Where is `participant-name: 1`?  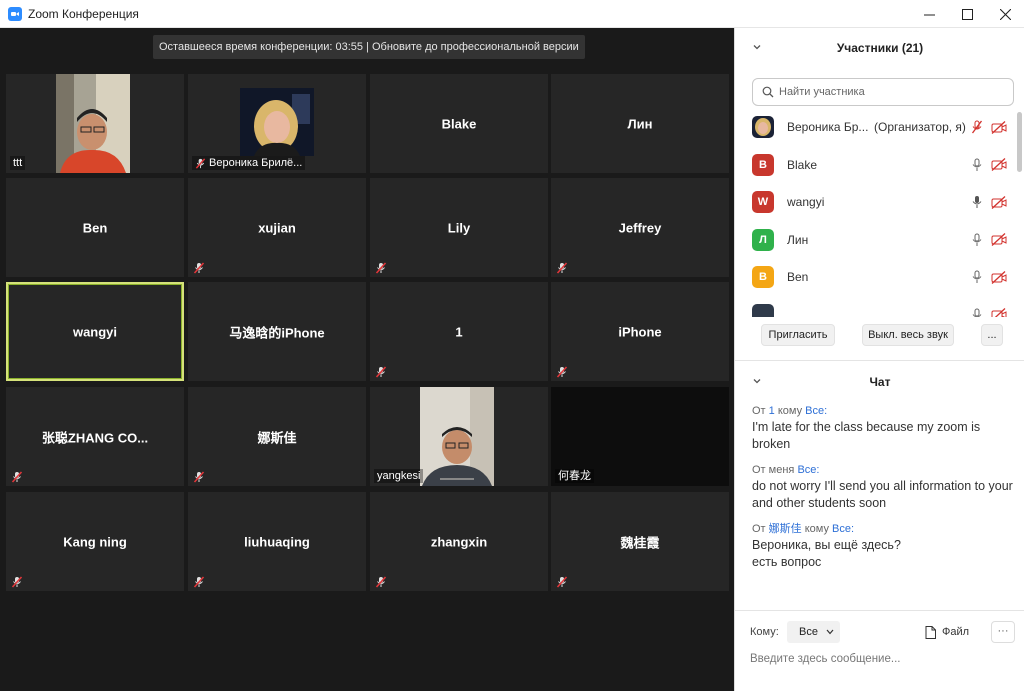
participant-name: 1 is located at coordinates (459, 331).